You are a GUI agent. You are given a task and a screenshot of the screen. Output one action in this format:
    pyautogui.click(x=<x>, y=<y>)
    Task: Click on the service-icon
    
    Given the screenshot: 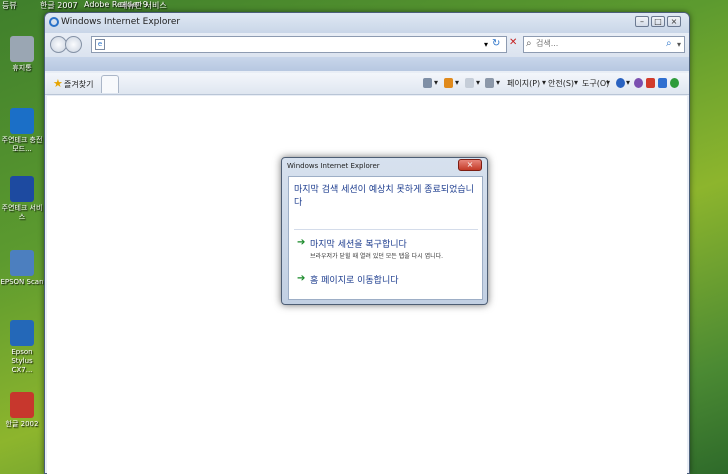 What is the action you would take?
    pyautogui.click(x=22, y=189)
    